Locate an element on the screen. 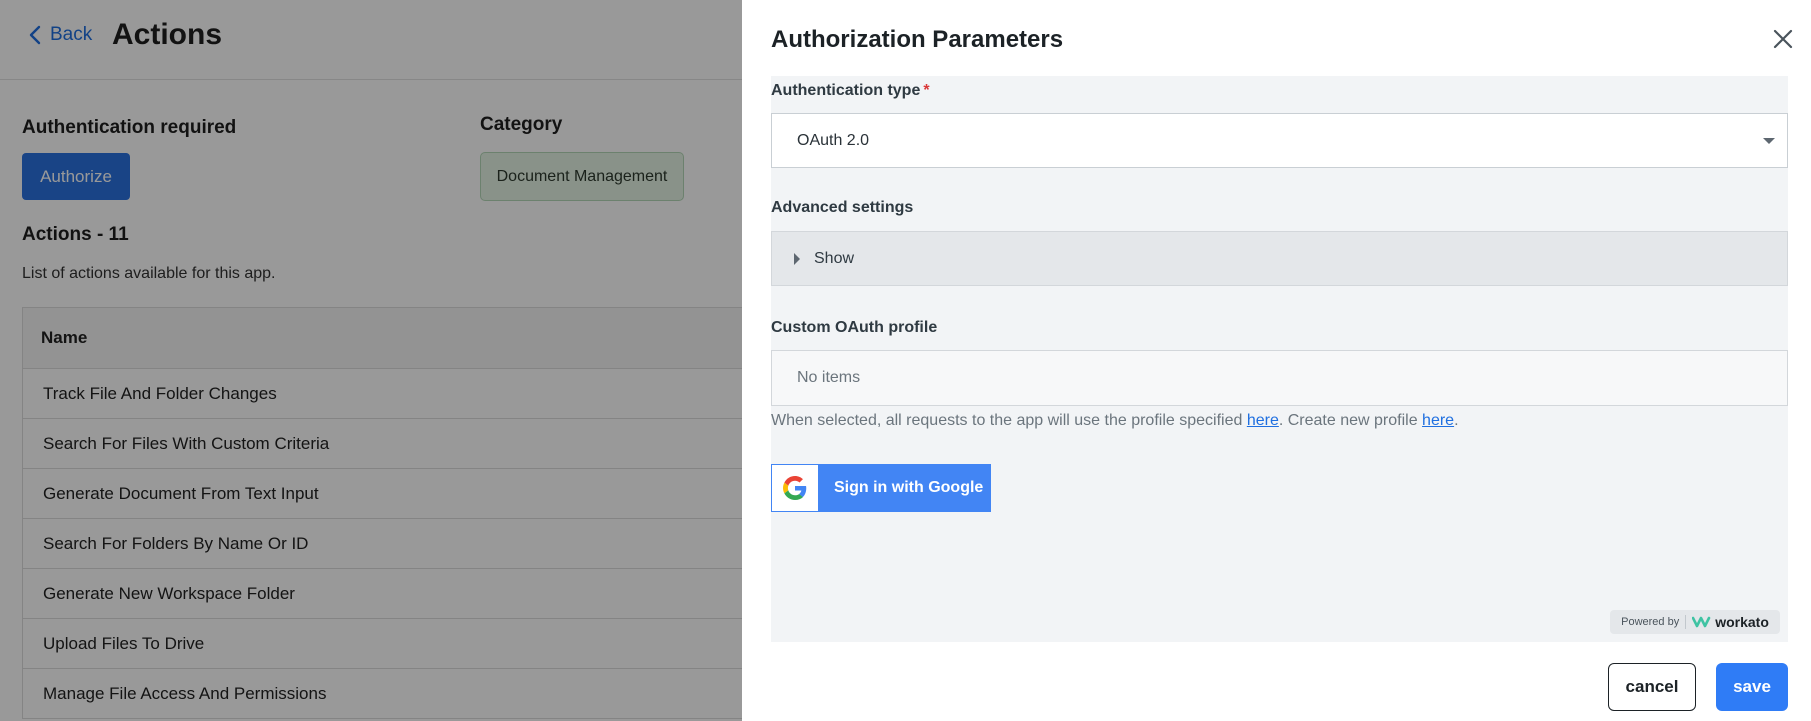 This screenshot has width=1811, height=721. oauth-profile-label: Custom OAuth profile is located at coordinates (854, 327).